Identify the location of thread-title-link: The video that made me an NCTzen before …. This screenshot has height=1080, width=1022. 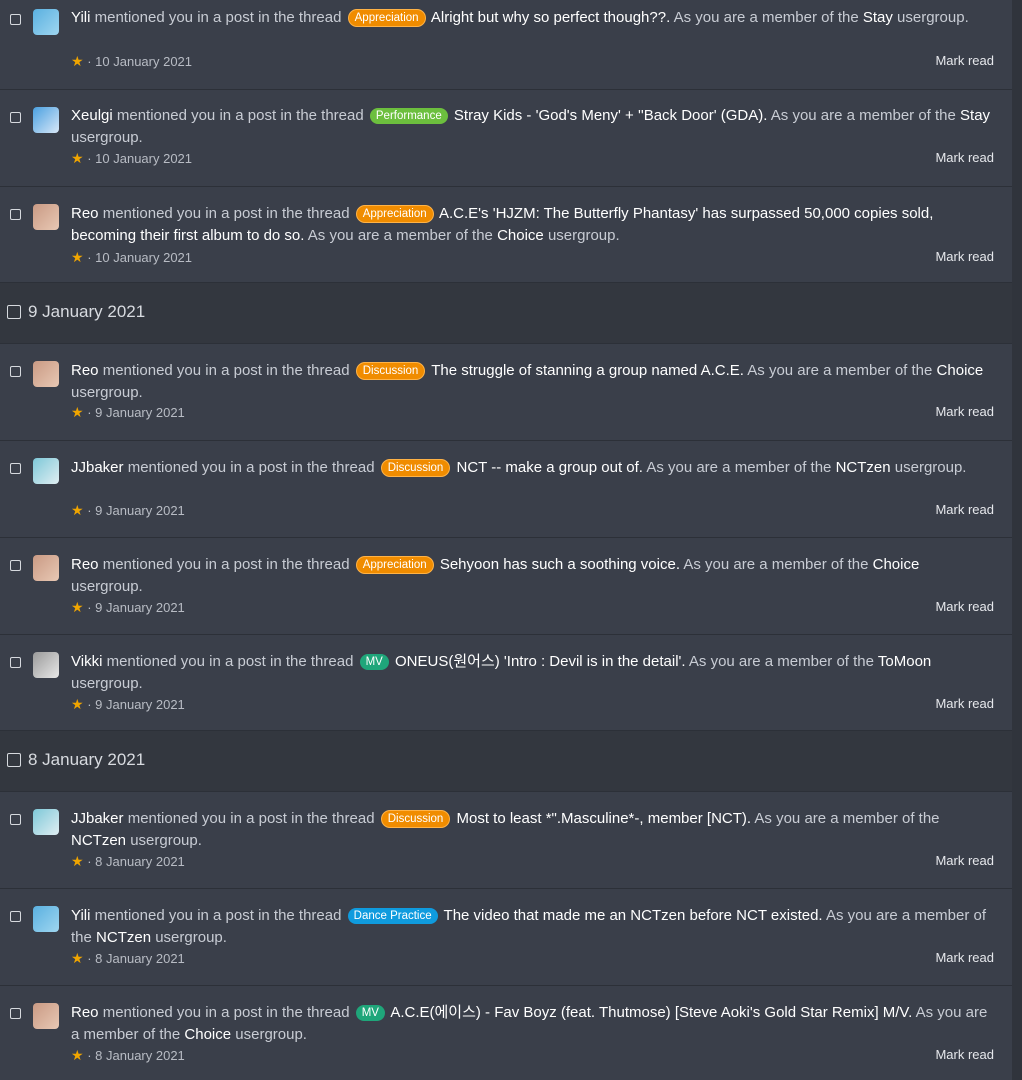
(633, 915).